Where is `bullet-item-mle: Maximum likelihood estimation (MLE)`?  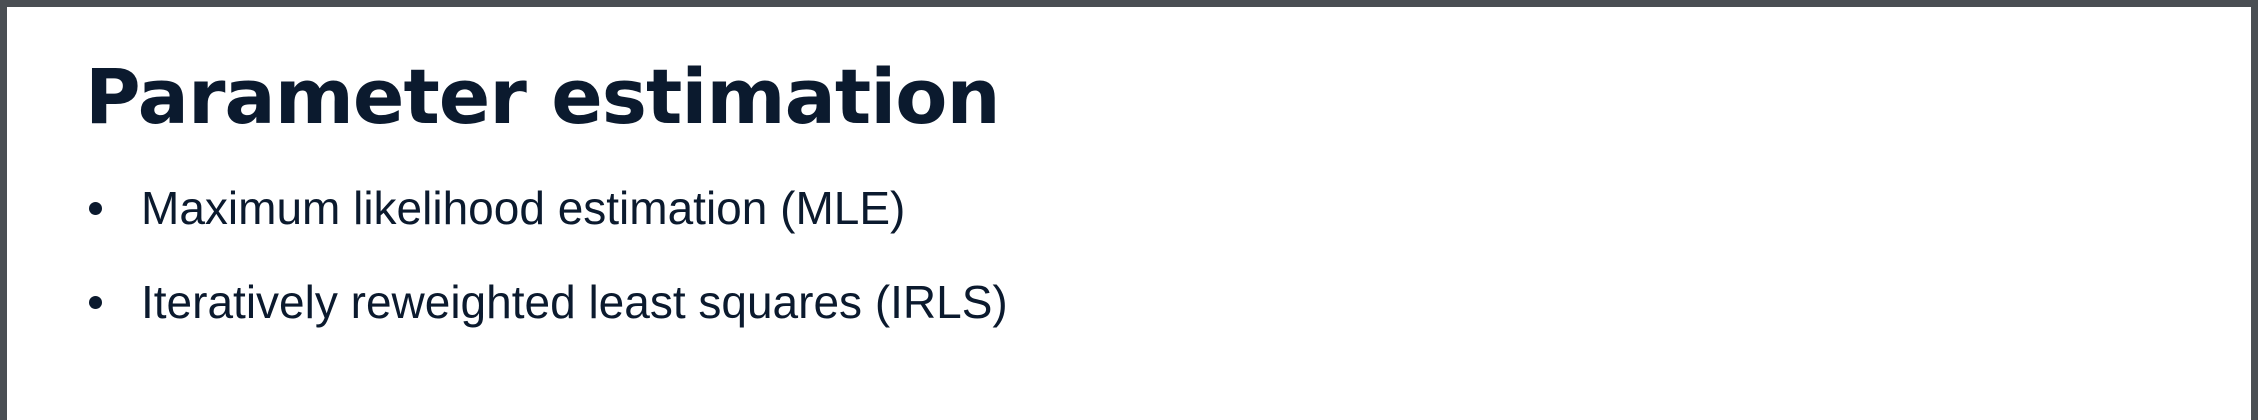 bullet-item-mle: Maximum likelihood estimation (MLE) is located at coordinates (546, 208).